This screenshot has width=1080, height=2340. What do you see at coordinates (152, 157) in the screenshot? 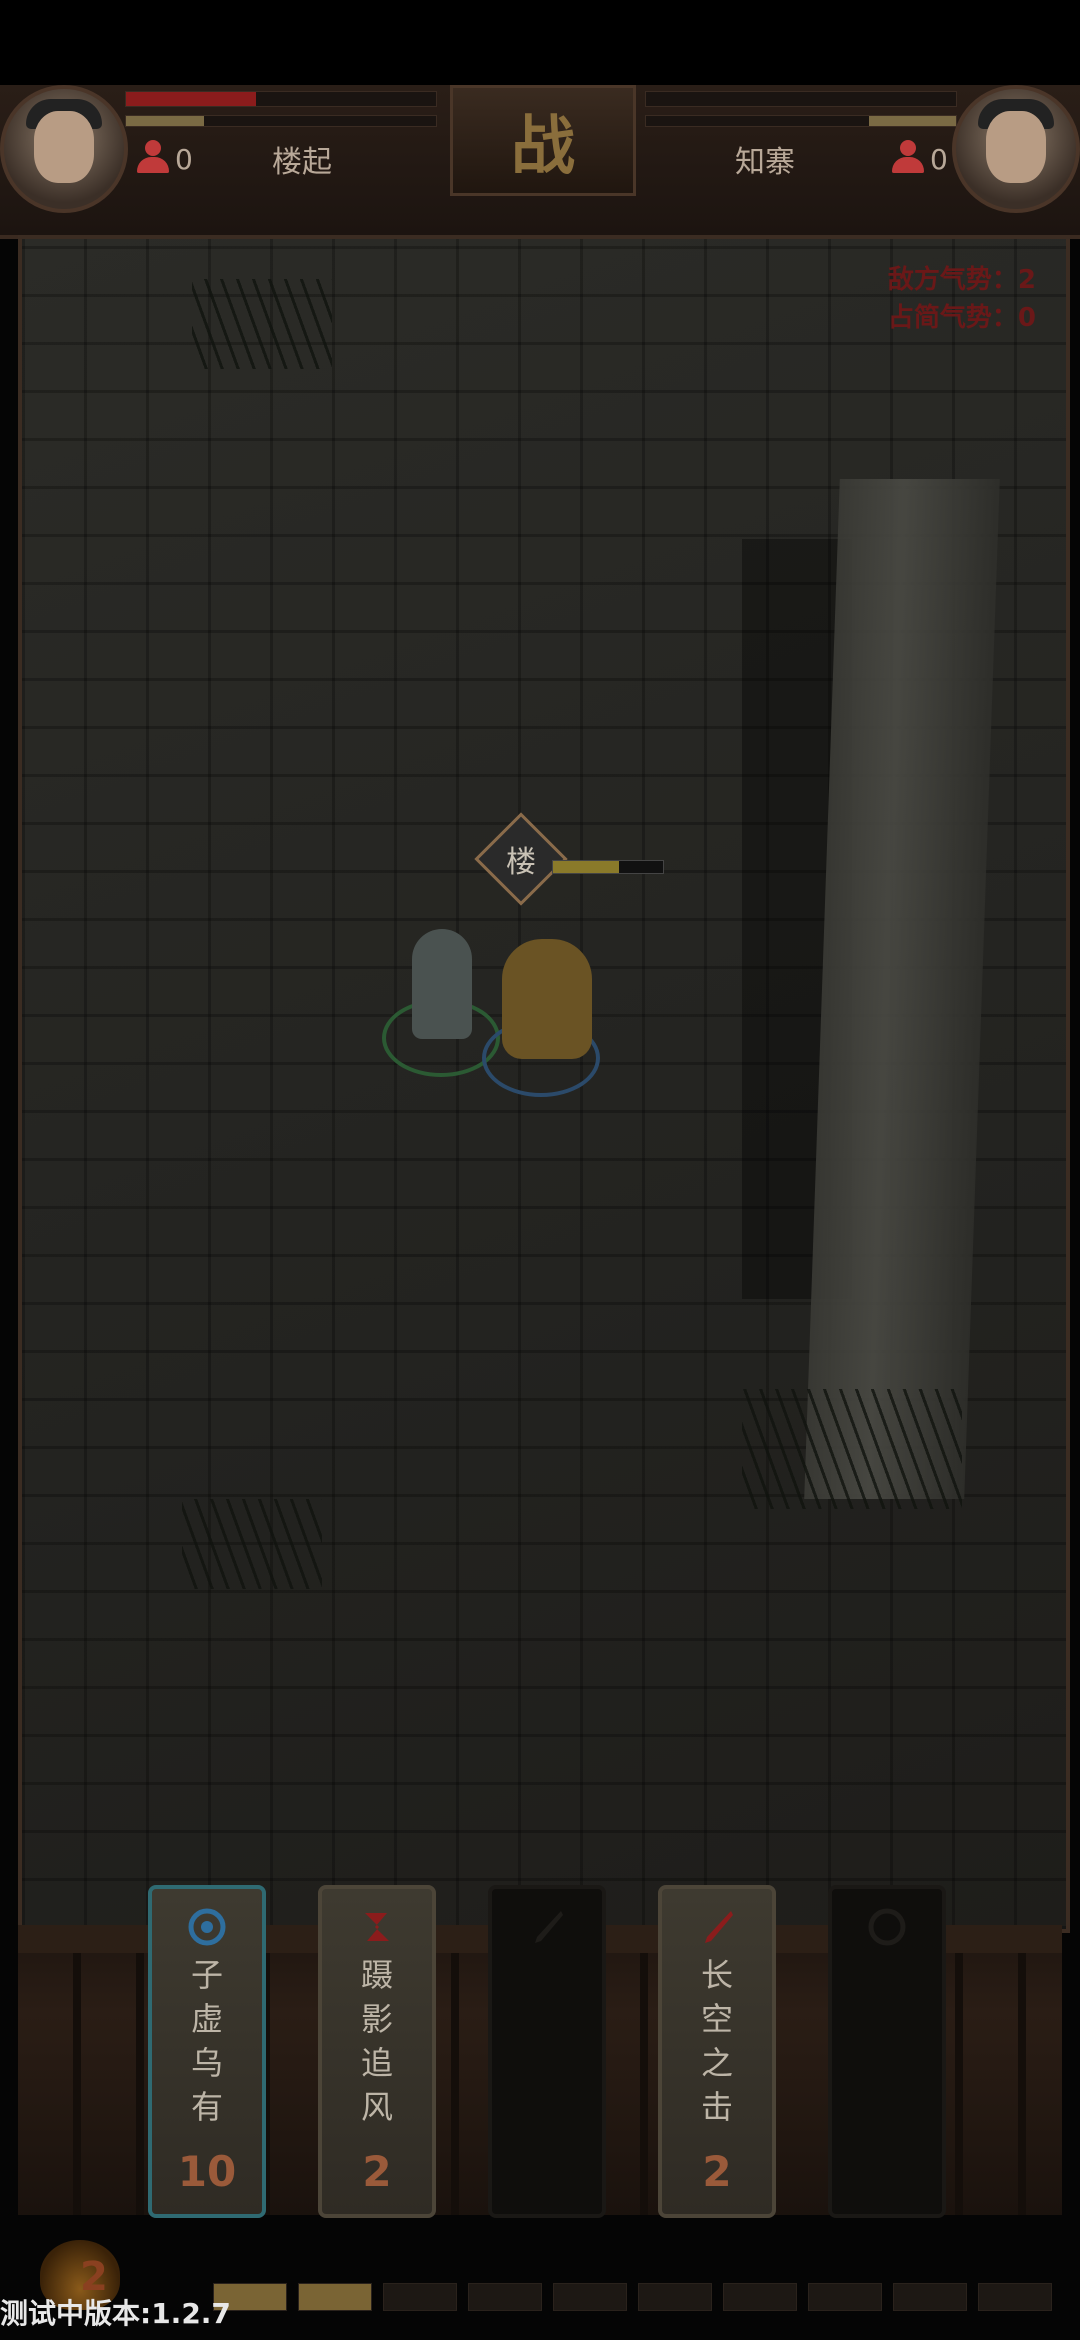
I see `player-person-icon` at bounding box center [152, 157].